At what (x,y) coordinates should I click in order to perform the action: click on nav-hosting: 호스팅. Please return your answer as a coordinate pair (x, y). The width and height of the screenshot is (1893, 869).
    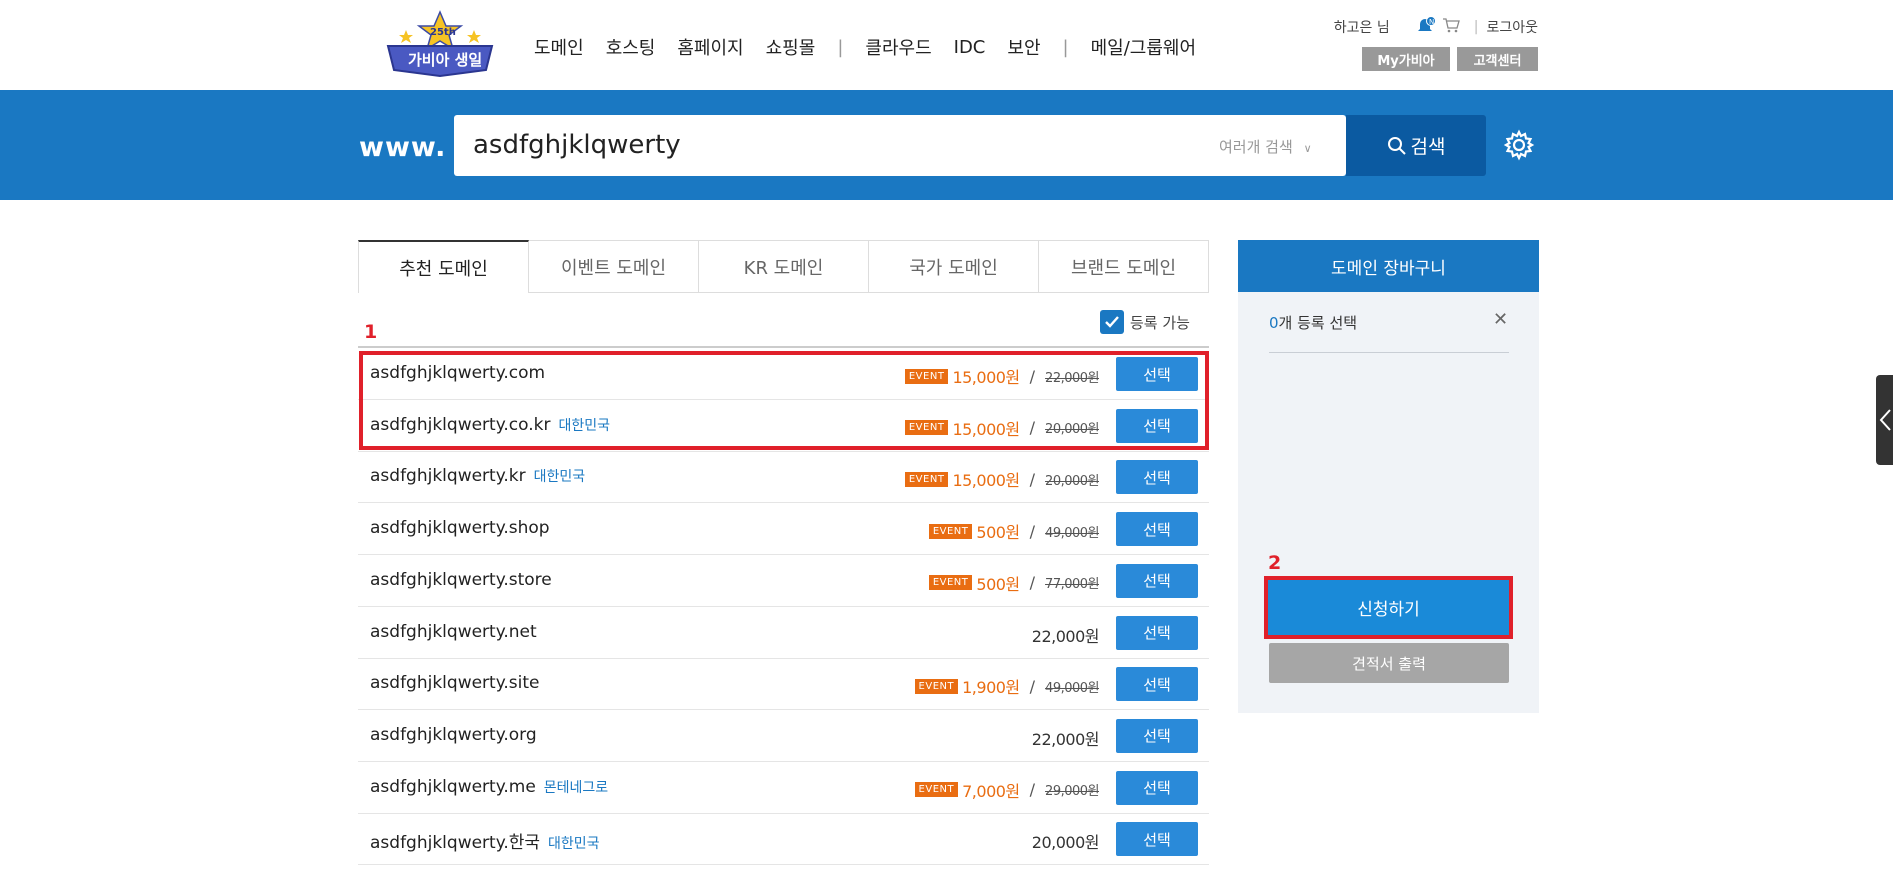
    Looking at the image, I should click on (631, 47).